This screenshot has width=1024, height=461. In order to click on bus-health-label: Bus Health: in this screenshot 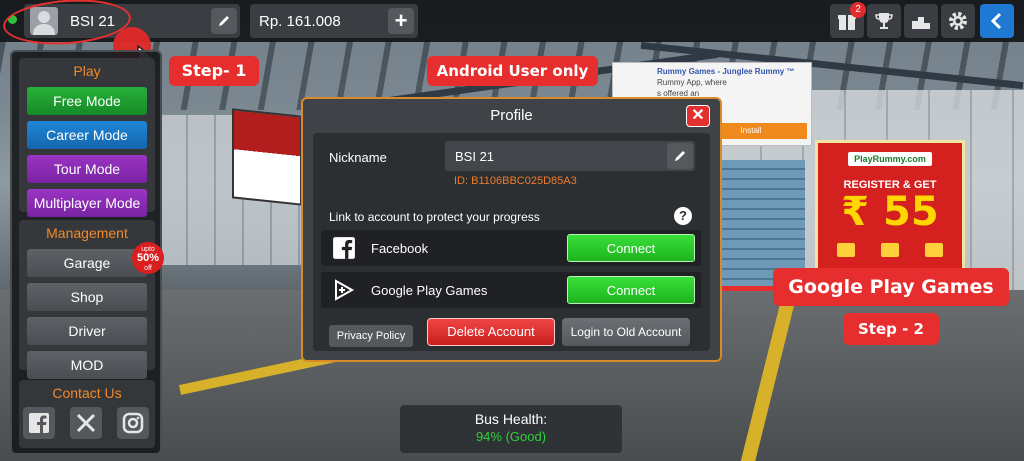, I will do `click(511, 419)`.